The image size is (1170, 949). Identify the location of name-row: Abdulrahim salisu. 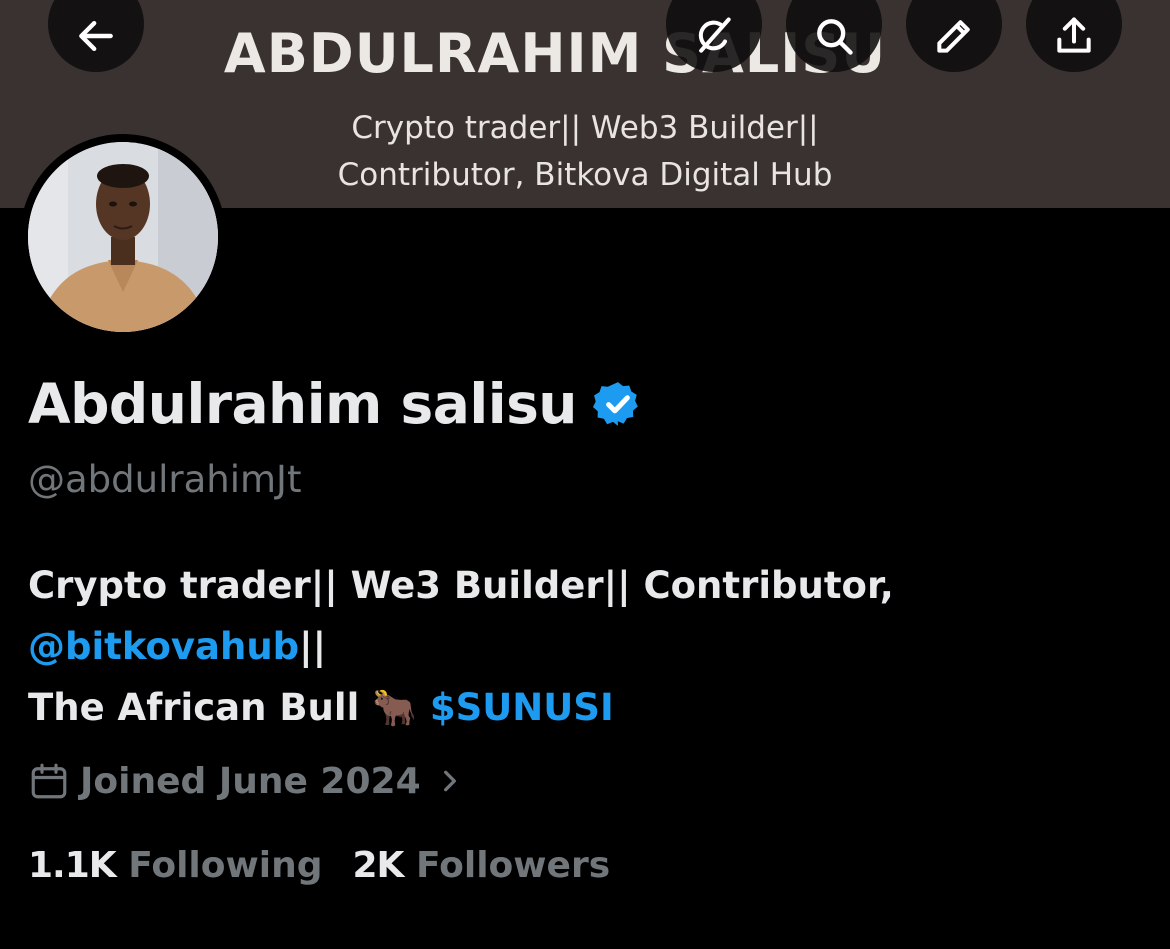
(335, 404).